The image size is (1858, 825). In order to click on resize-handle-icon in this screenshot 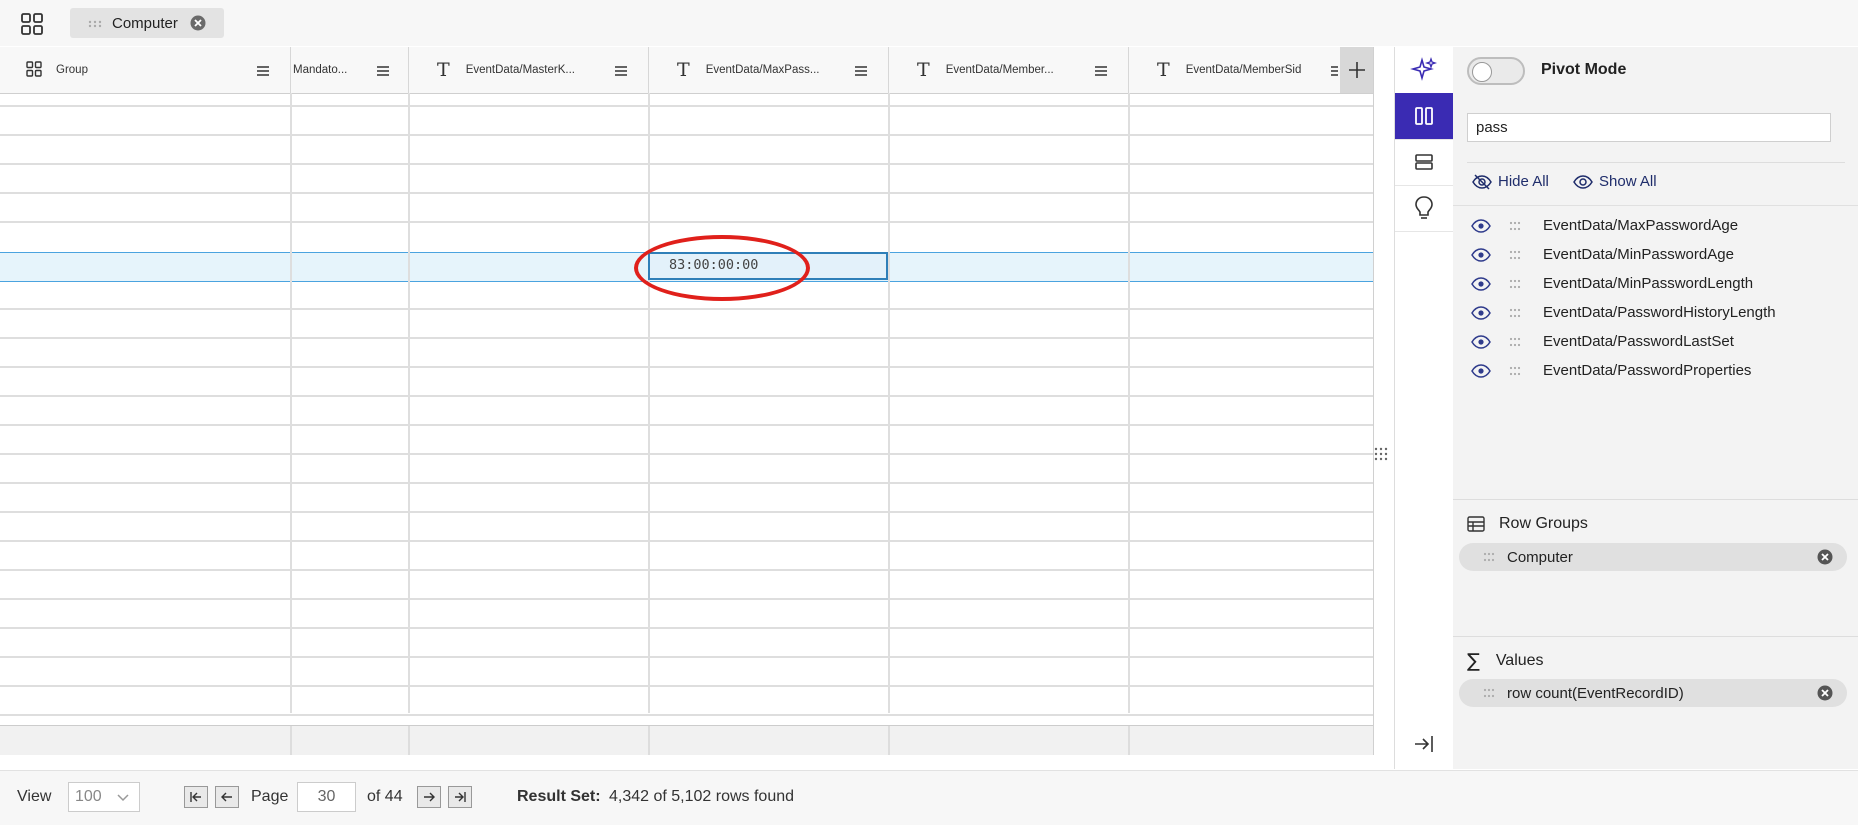, I will do `click(1381, 456)`.